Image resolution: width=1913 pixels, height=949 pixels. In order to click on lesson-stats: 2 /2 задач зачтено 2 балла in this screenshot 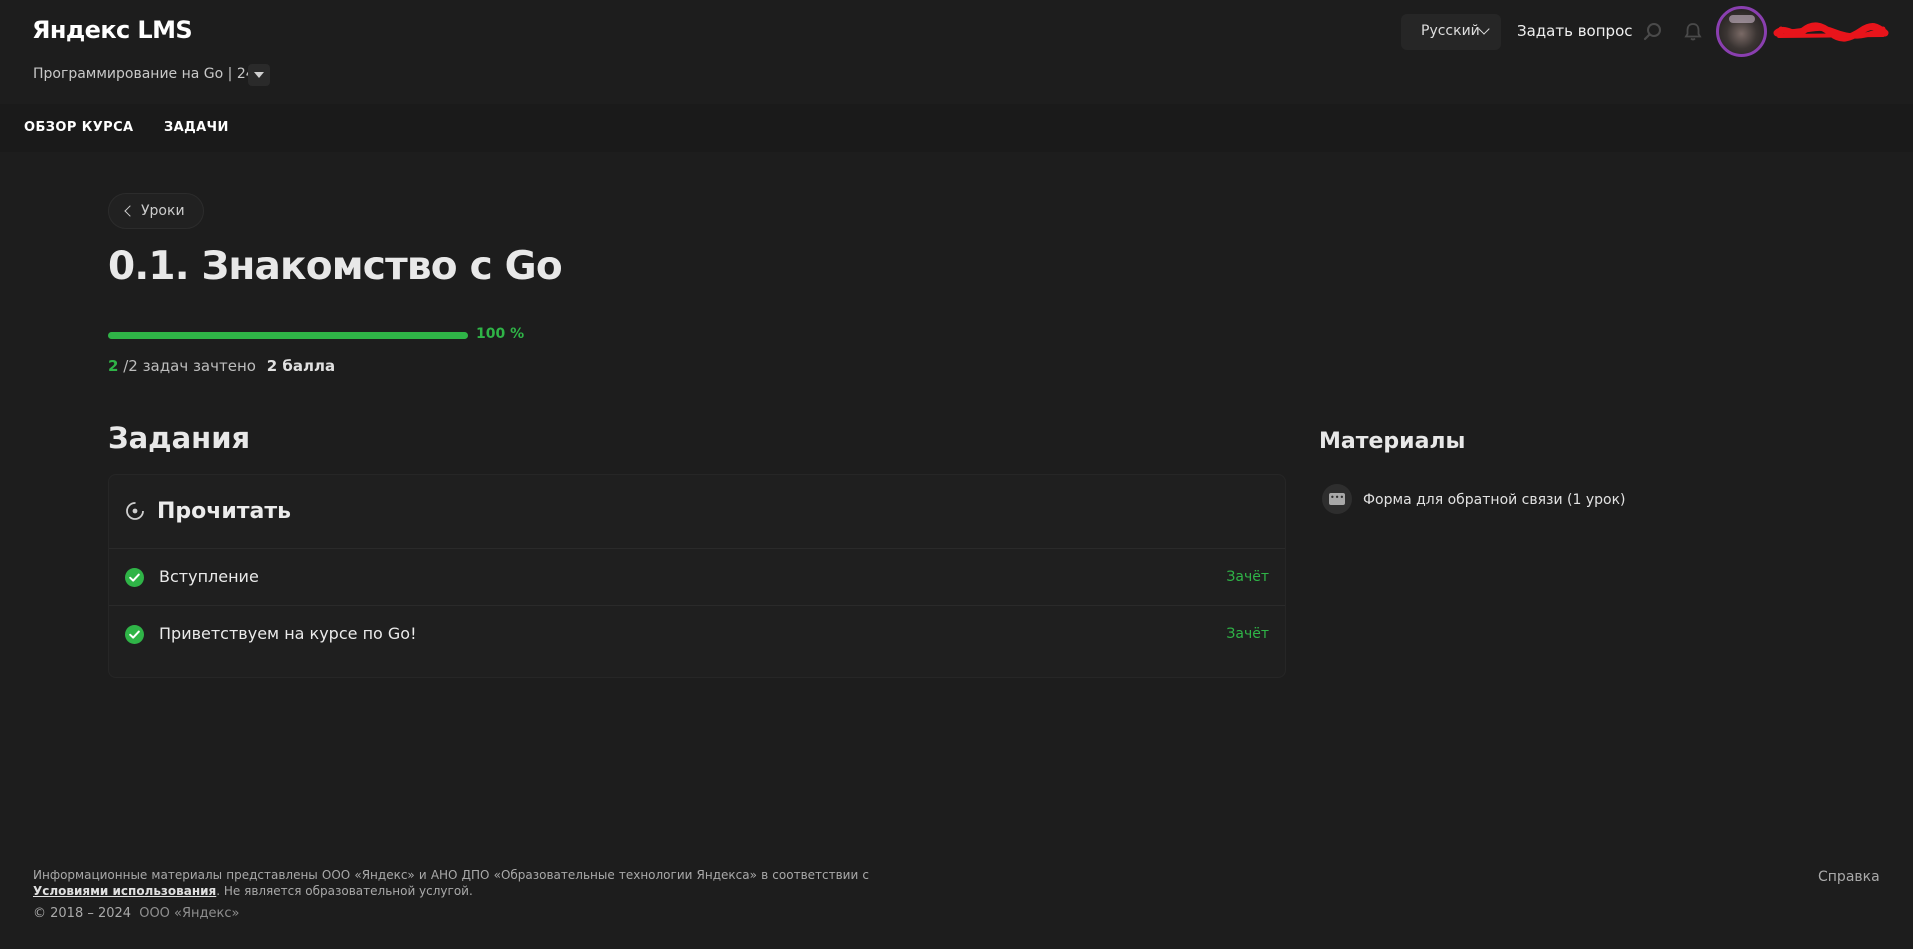, I will do `click(221, 366)`.